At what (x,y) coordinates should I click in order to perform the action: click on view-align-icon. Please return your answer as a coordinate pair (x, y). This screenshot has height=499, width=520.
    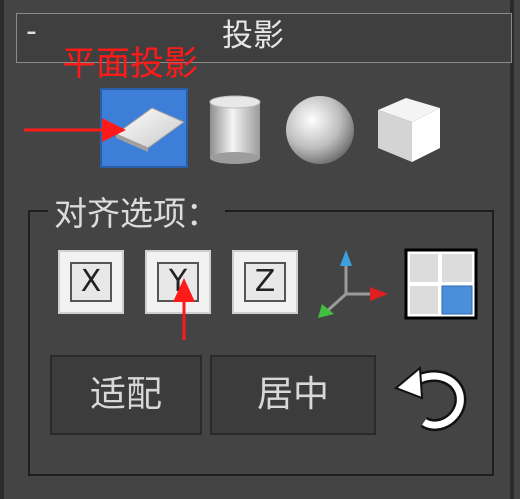
    Looking at the image, I should click on (441, 284).